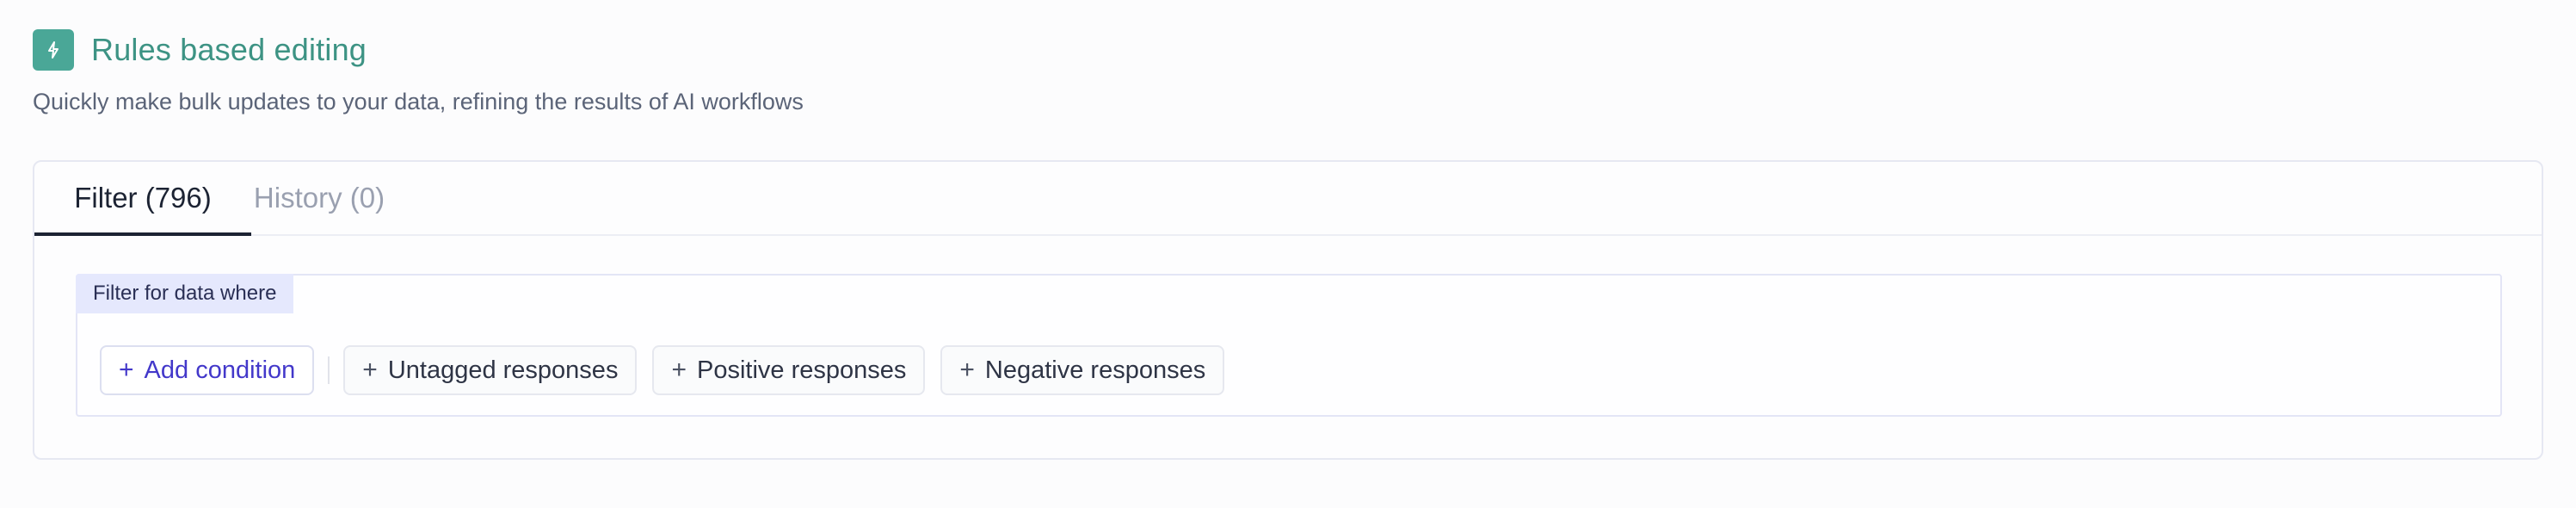  Describe the element at coordinates (1095, 370) in the screenshot. I see `negative-responses-label: Negative responses` at that location.